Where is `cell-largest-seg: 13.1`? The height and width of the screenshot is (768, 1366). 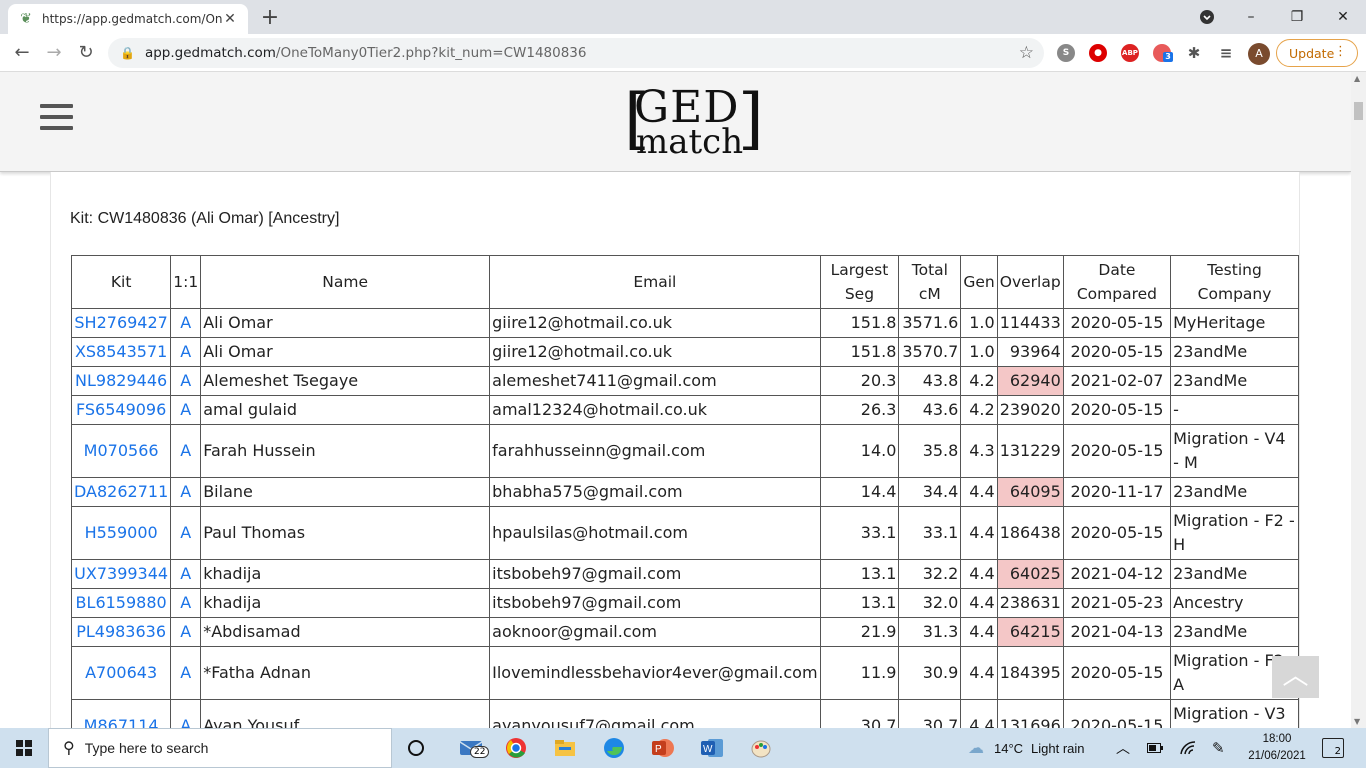
cell-largest-seg: 13.1 is located at coordinates (859, 574).